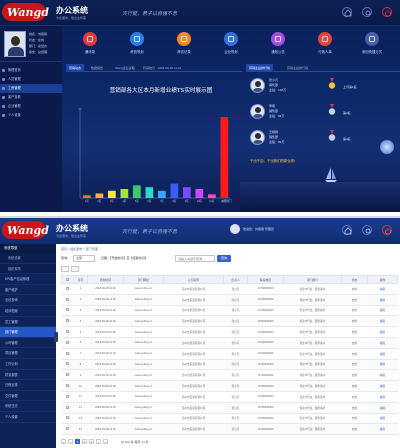  What do you see at coordinates (28, 258) in the screenshot?
I see `sidebar-item: 系统设置` at bounding box center [28, 258].